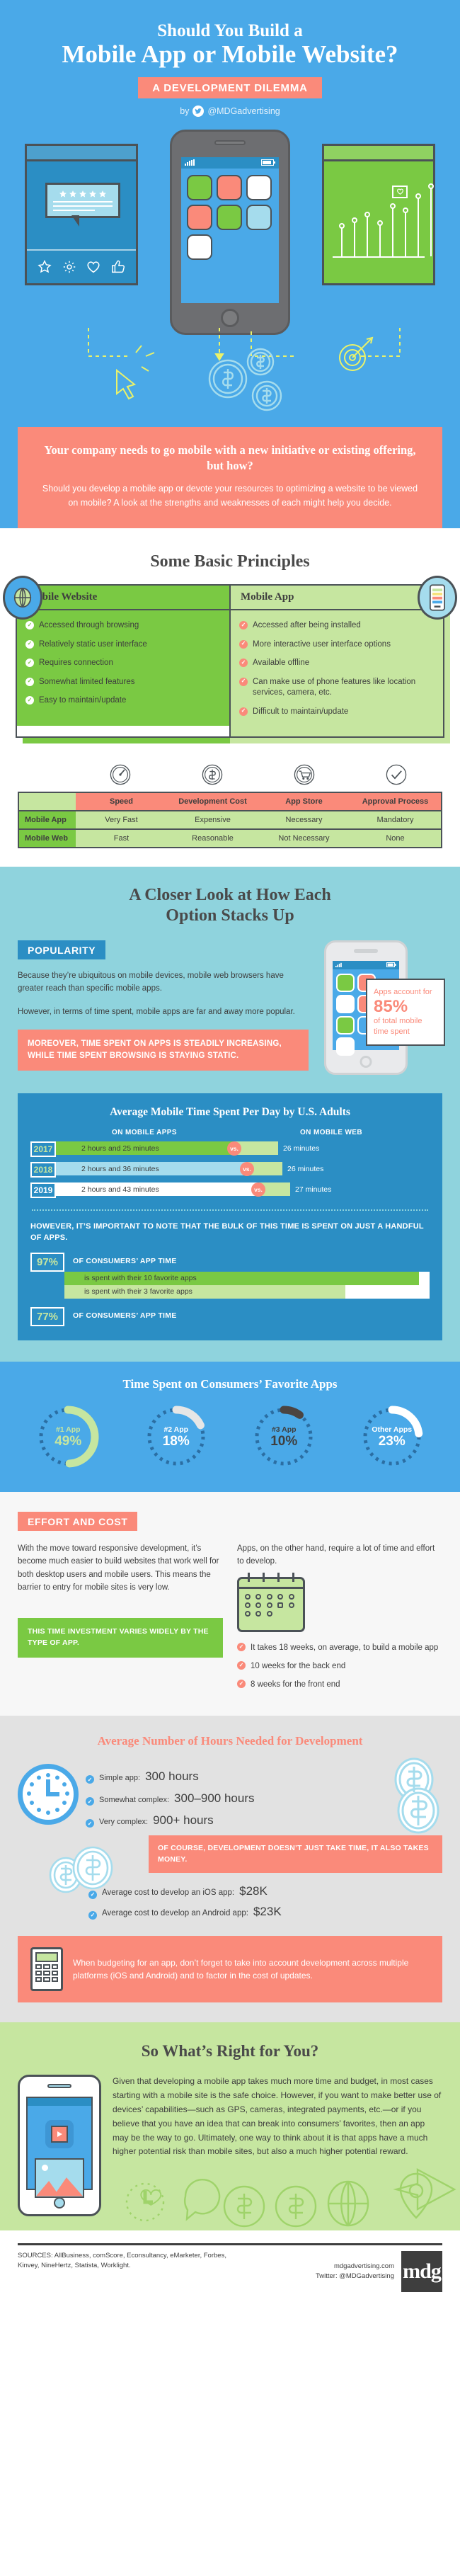 The height and width of the screenshot is (2576, 460). I want to click on table-cell: Very Fast, so click(122, 820).